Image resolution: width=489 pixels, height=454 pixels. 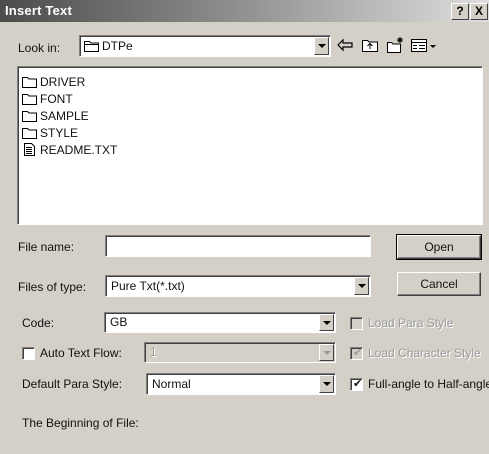 I want to click on look-in-value: DTPe, so click(x=117, y=46).